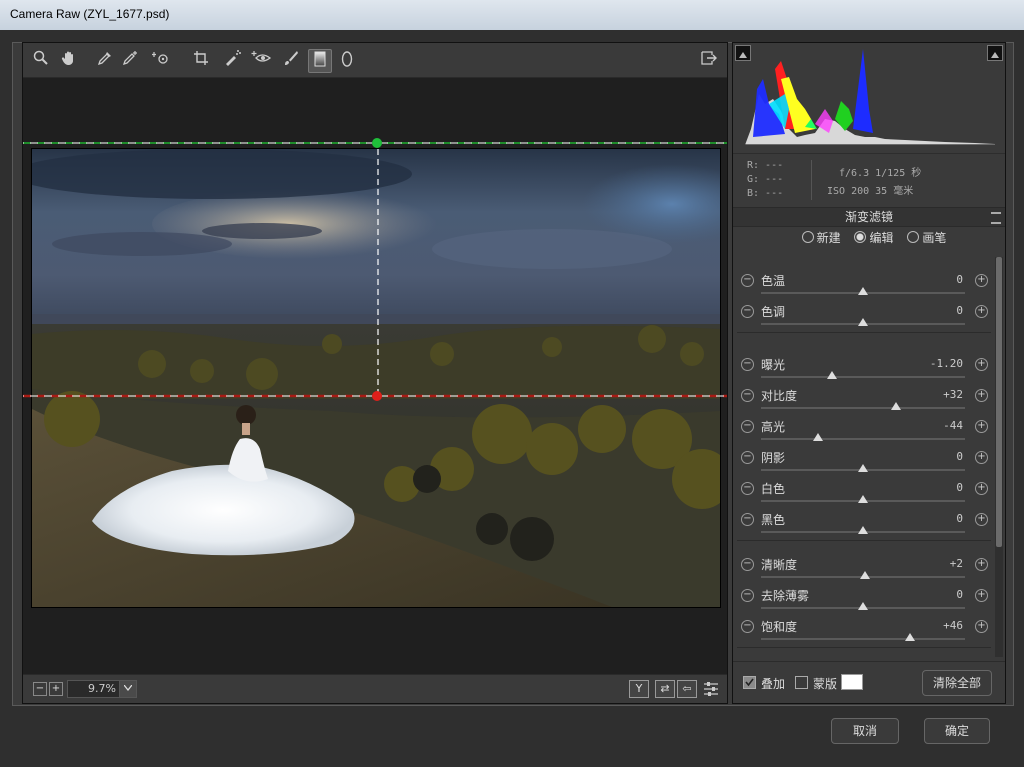 This screenshot has height=767, width=1024. I want to click on slider-value: +2, so click(923, 563).